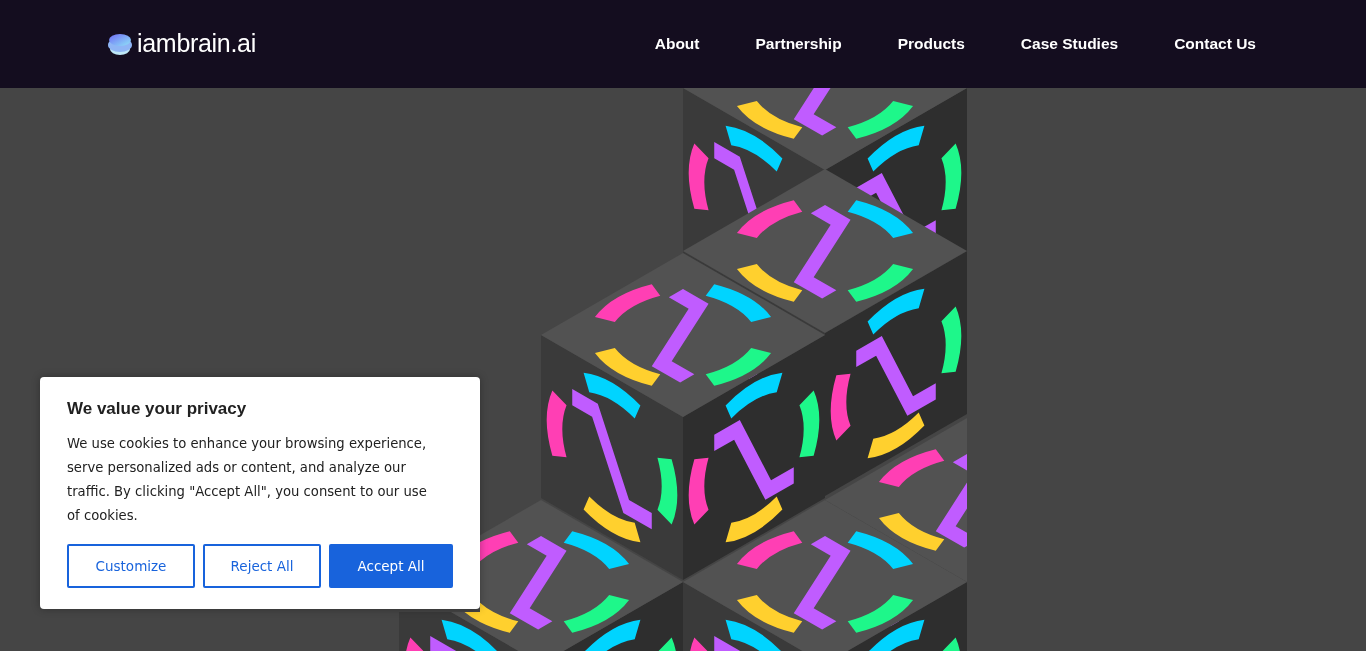 The width and height of the screenshot is (1366, 651). Describe the element at coordinates (157, 409) in the screenshot. I see `dialog-title: We value your privacy` at that location.